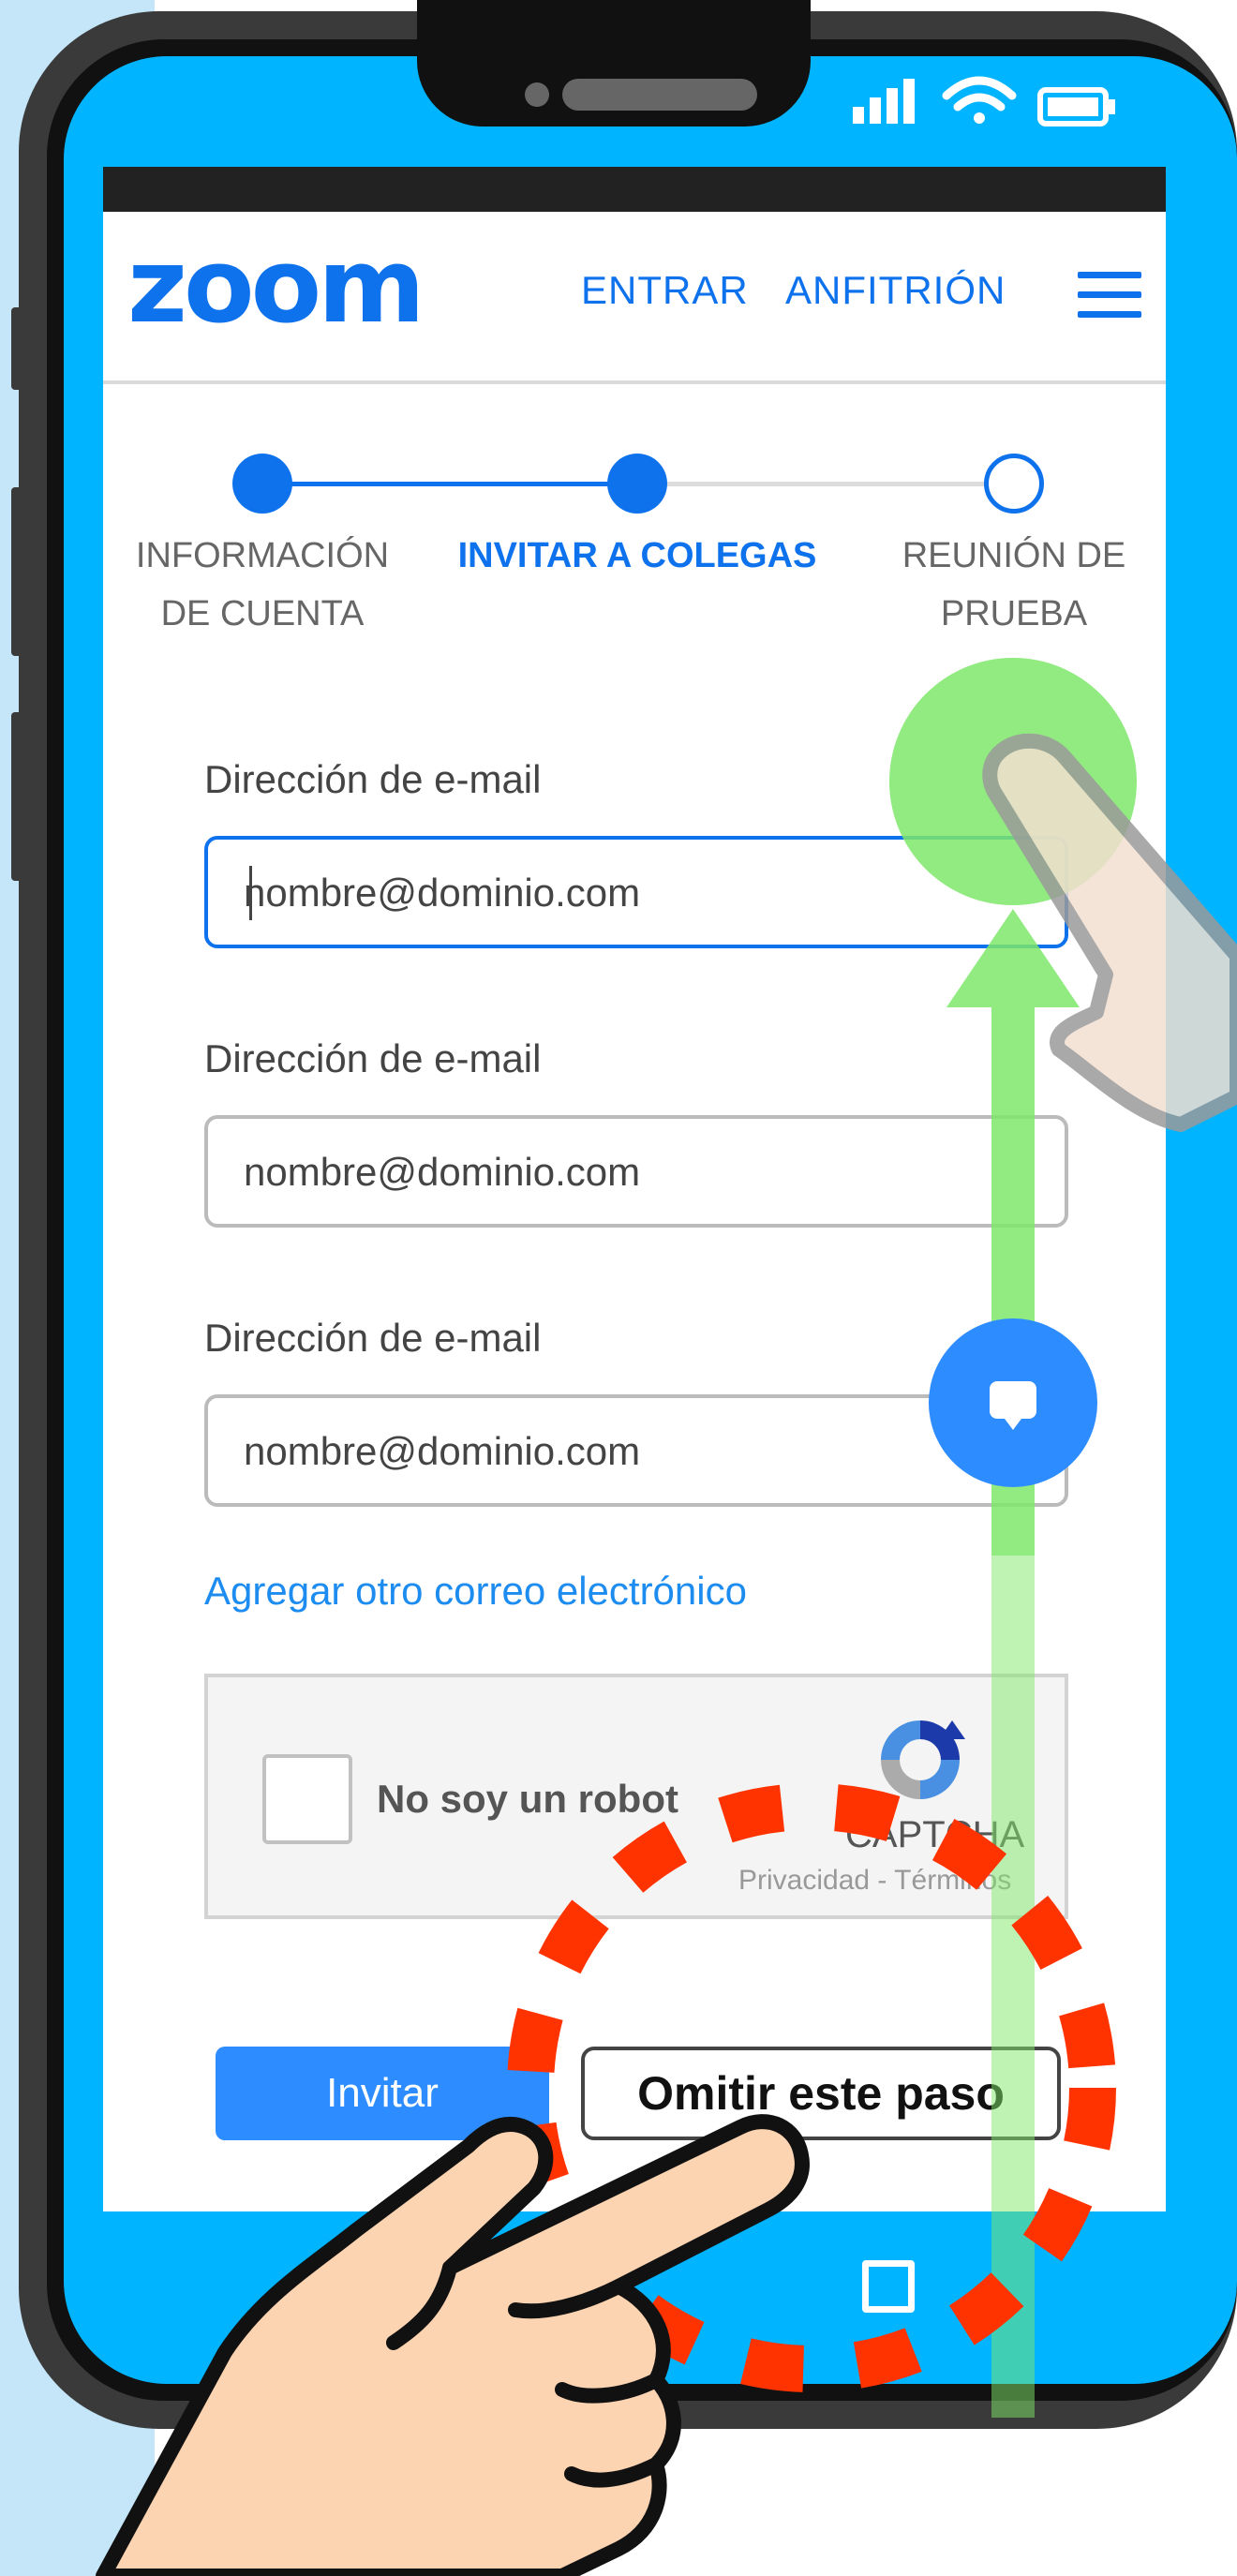 The image size is (1237, 2576). What do you see at coordinates (382, 2093) in the screenshot?
I see `invite-button: Invitar` at bounding box center [382, 2093].